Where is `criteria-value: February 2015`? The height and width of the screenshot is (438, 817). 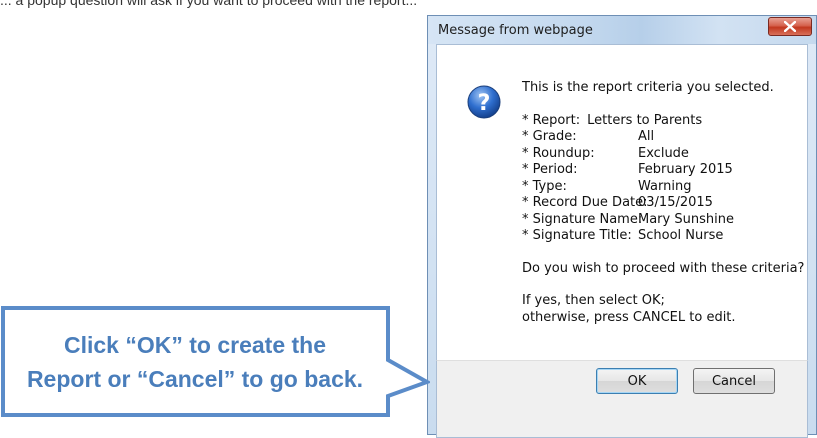 criteria-value: February 2015 is located at coordinates (685, 169).